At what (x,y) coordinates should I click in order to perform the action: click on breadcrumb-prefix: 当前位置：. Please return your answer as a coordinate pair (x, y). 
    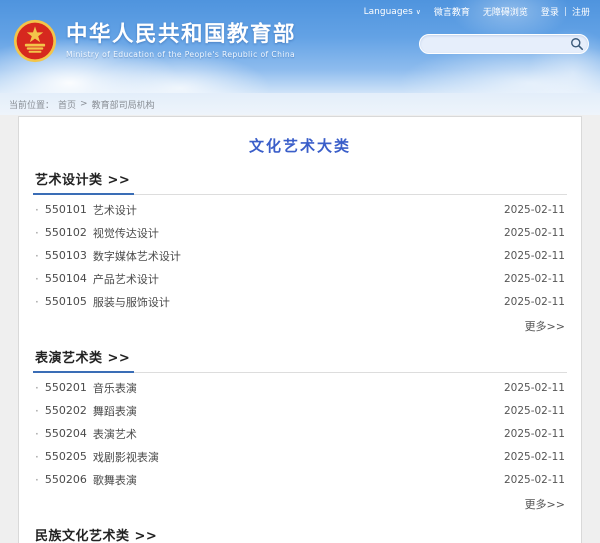
    Looking at the image, I should click on (32, 105).